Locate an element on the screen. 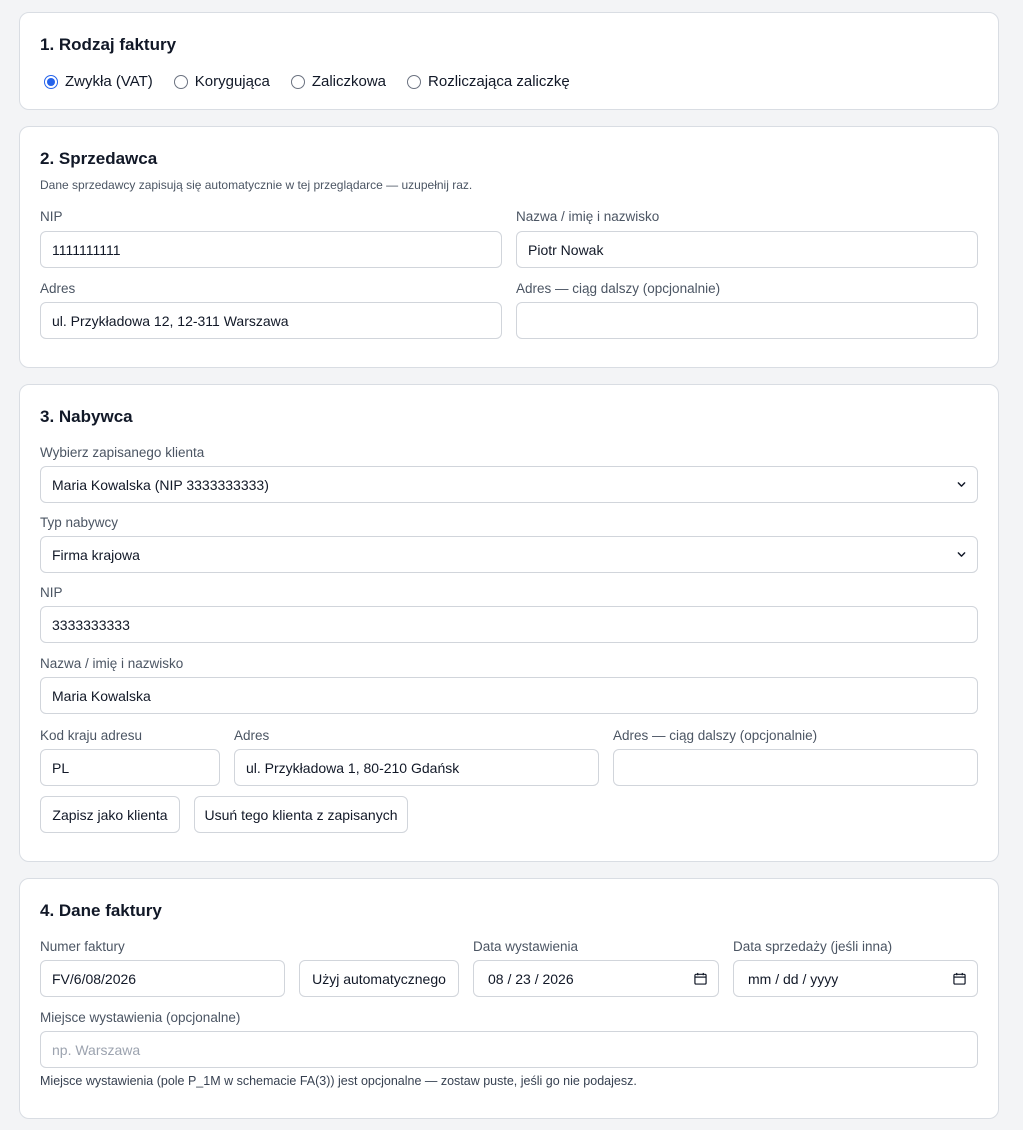 The width and height of the screenshot is (1023, 1130). field-value: ul. Przykładowa 1, 80-210 Gdańsk is located at coordinates (353, 767).